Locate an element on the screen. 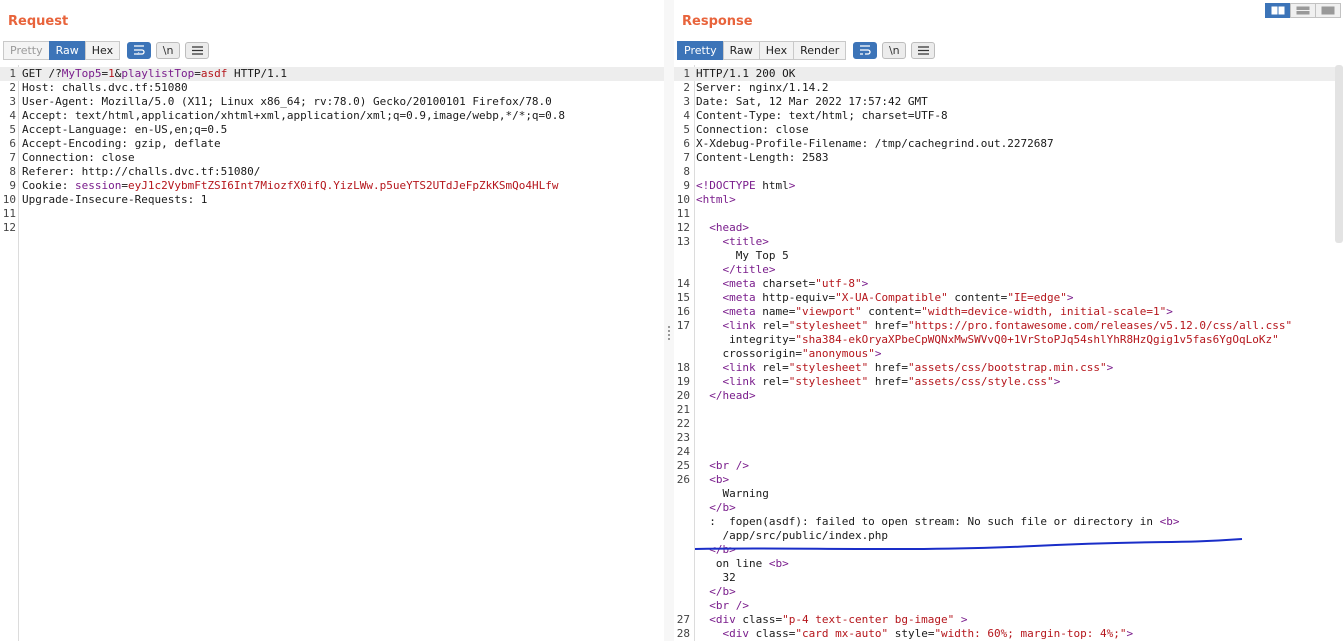 Image resolution: width=1343 pixels, height=641 pixels. code-text: <!DOCTYPE html> is located at coordinates (745, 186).